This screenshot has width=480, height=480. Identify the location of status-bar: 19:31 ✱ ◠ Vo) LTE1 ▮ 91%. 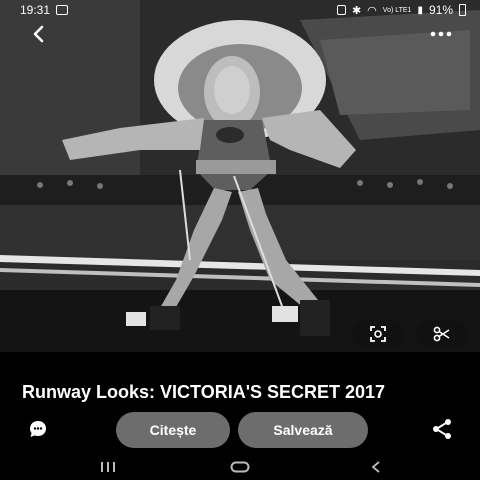
(240, 10).